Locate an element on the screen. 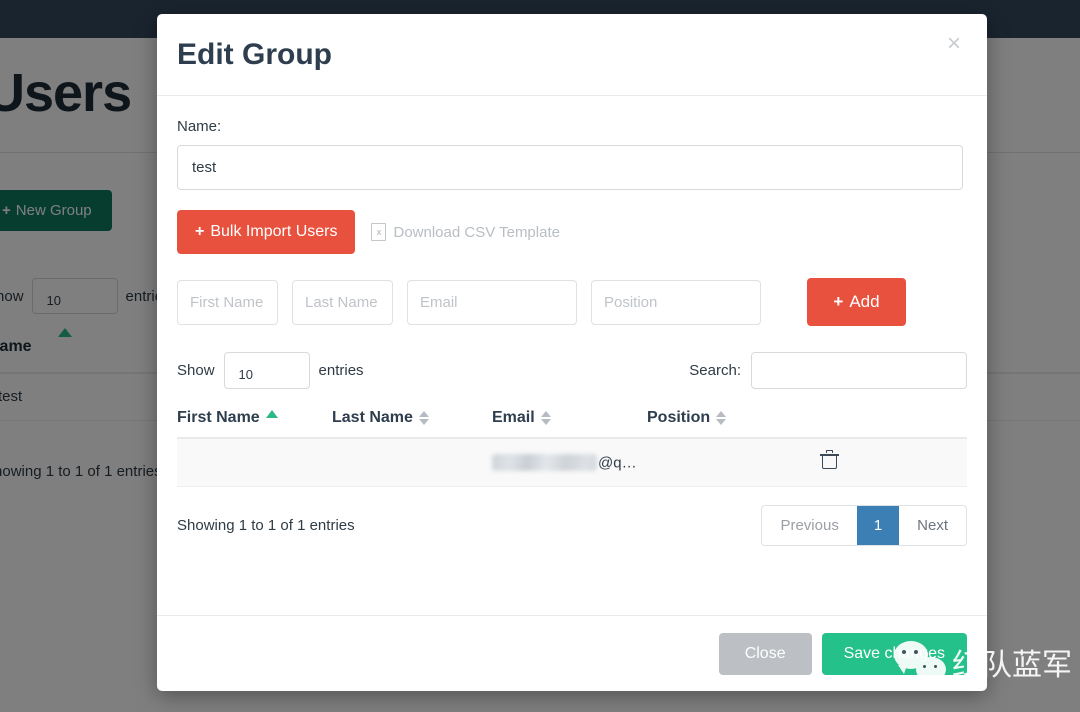 The width and height of the screenshot is (1080, 712). modal-header: Edit Group × is located at coordinates (572, 55).